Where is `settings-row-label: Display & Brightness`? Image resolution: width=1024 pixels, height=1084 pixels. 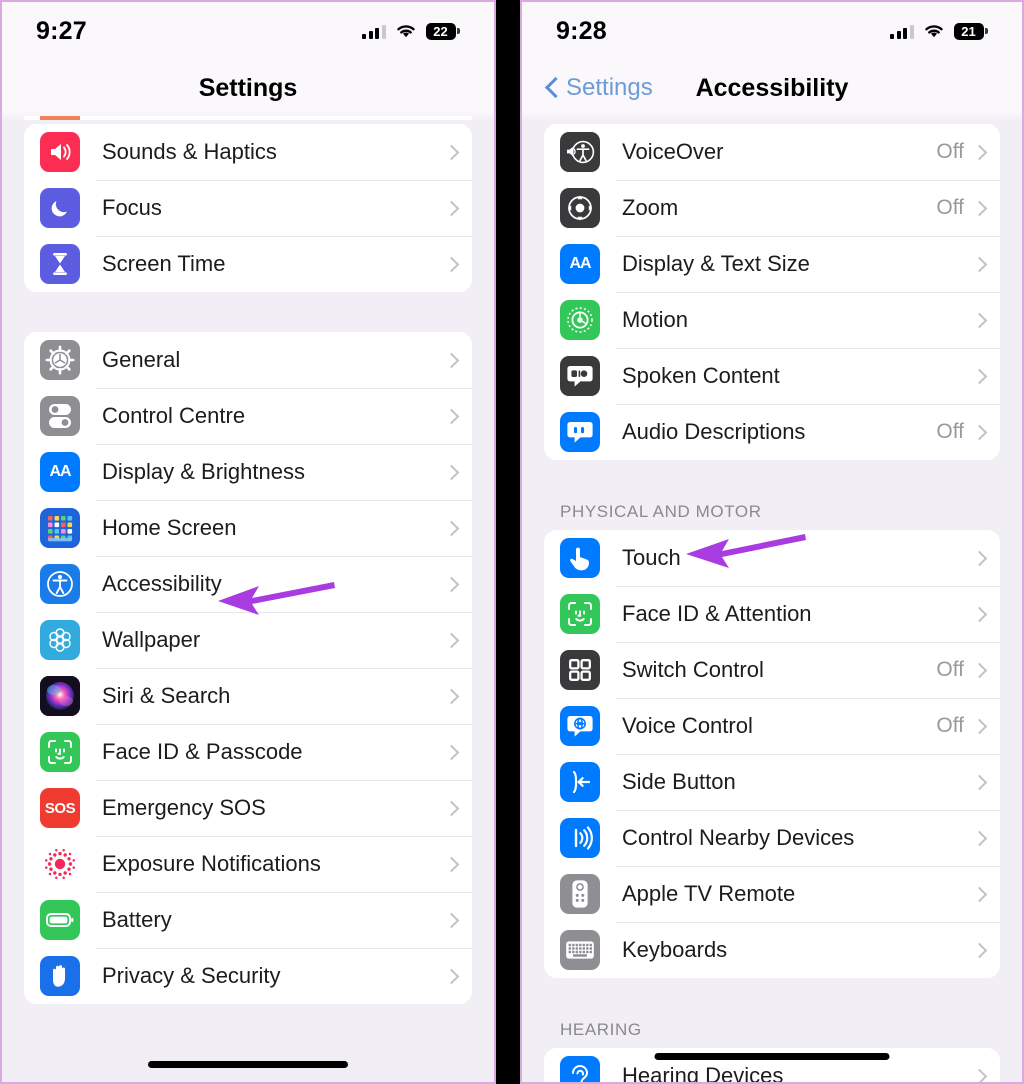 settings-row-label: Display & Brightness is located at coordinates (203, 471).